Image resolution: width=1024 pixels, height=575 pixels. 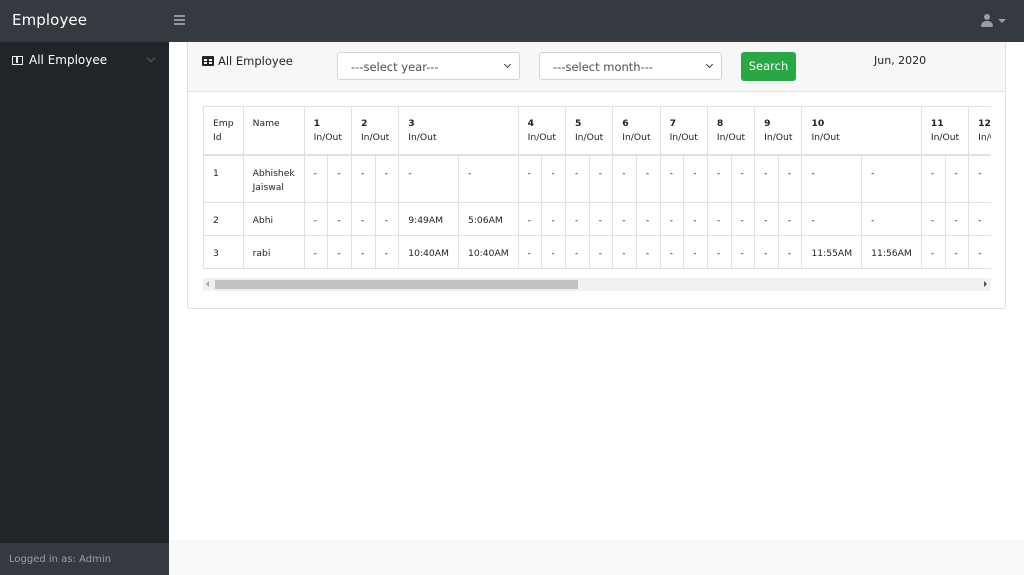 What do you see at coordinates (937, 123) in the screenshot?
I see `day-number: 11` at bounding box center [937, 123].